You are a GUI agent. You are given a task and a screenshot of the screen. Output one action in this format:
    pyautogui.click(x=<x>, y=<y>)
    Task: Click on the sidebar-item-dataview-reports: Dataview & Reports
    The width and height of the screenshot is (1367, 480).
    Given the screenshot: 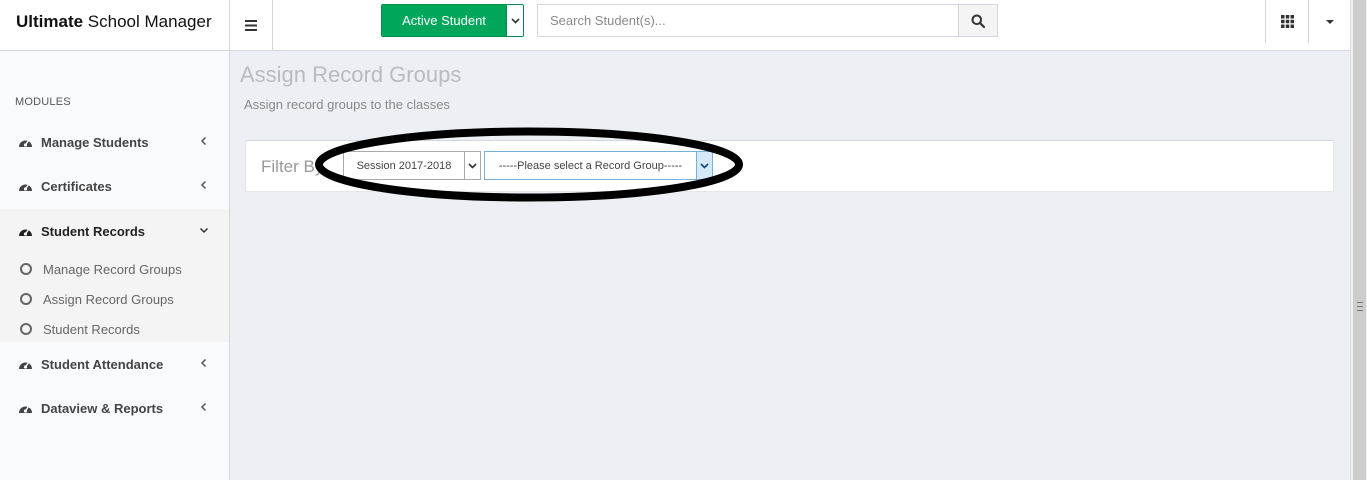 What is the action you would take?
    pyautogui.click(x=114, y=408)
    